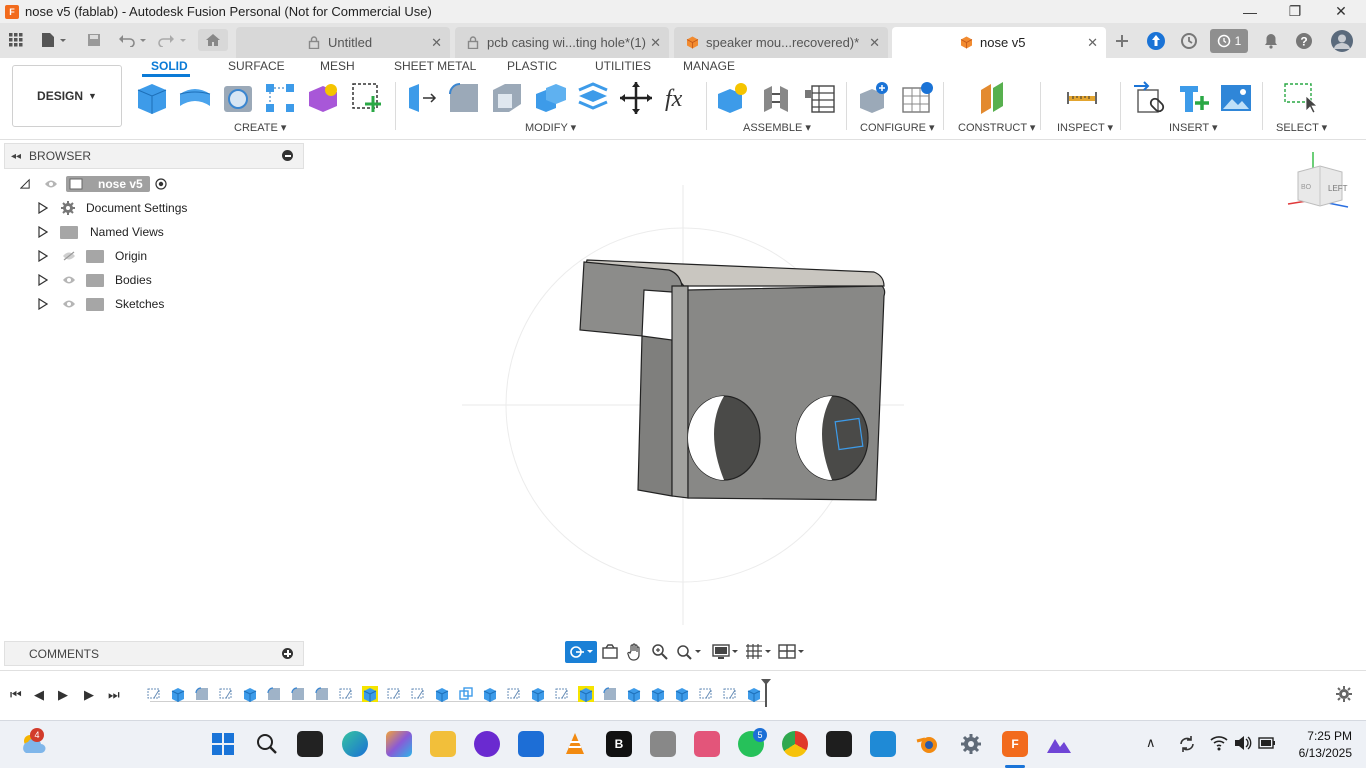 The image size is (1366, 768). What do you see at coordinates (487, 744) in the screenshot?
I see `media-app-icon` at bounding box center [487, 744].